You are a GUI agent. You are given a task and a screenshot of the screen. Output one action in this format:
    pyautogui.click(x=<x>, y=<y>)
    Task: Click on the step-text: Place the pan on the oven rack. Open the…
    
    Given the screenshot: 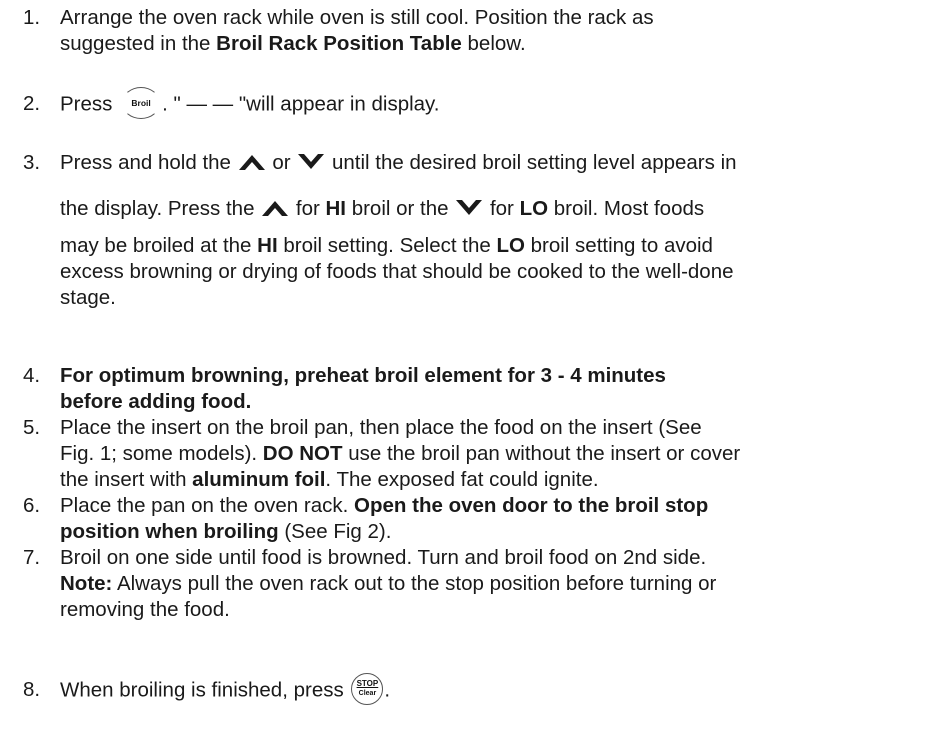 What is the action you would take?
    pyautogui.click(x=384, y=518)
    